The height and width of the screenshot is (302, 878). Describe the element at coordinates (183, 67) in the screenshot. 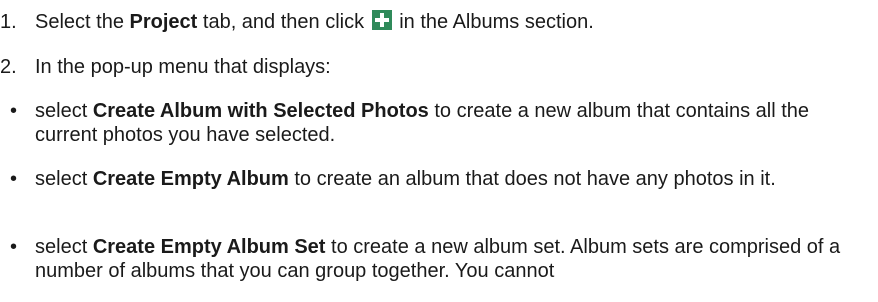

I see `step-2-text: In the pop-up menu that displays:` at that location.